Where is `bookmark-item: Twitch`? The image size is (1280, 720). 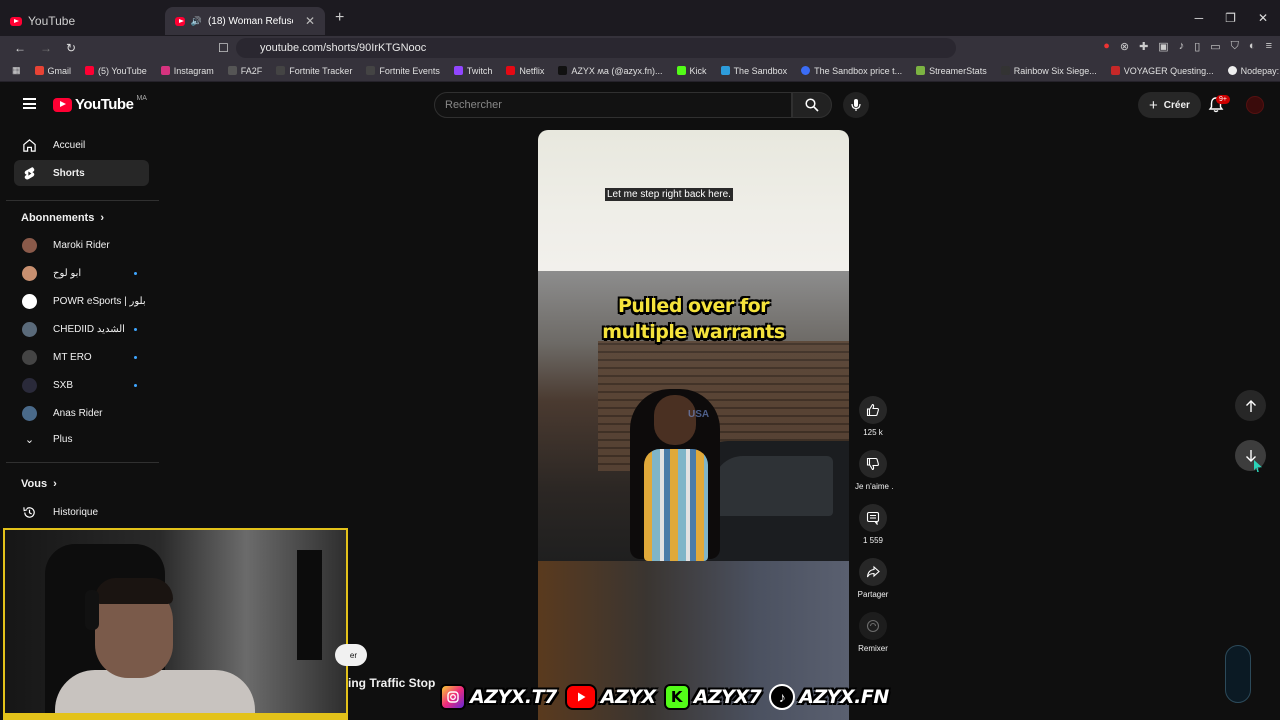
bookmark-item: Twitch is located at coordinates (472, 71).